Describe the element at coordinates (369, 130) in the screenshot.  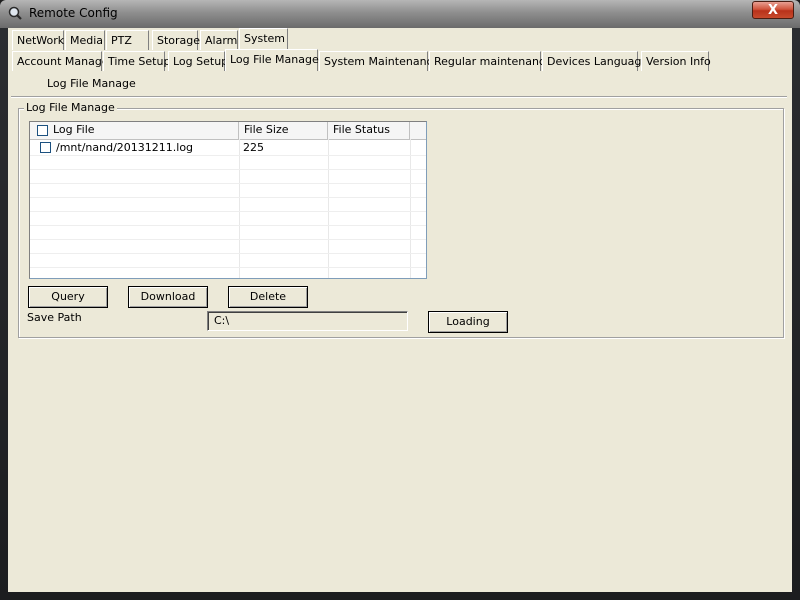
I see `column-header-file-status: File Status` at that location.